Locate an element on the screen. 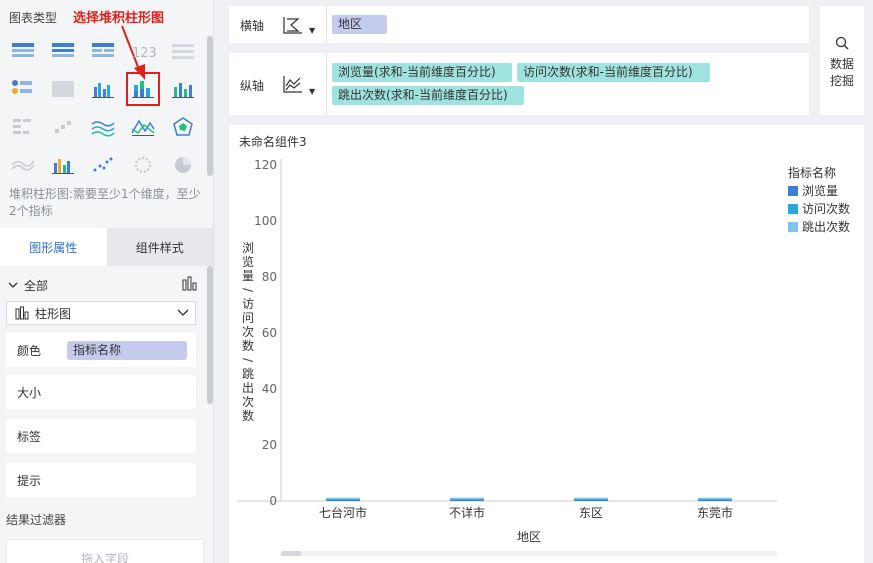 Image resolution: width=873 pixels, height=563 pixels. property-color: 颜色 指标名称 is located at coordinates (101, 350).